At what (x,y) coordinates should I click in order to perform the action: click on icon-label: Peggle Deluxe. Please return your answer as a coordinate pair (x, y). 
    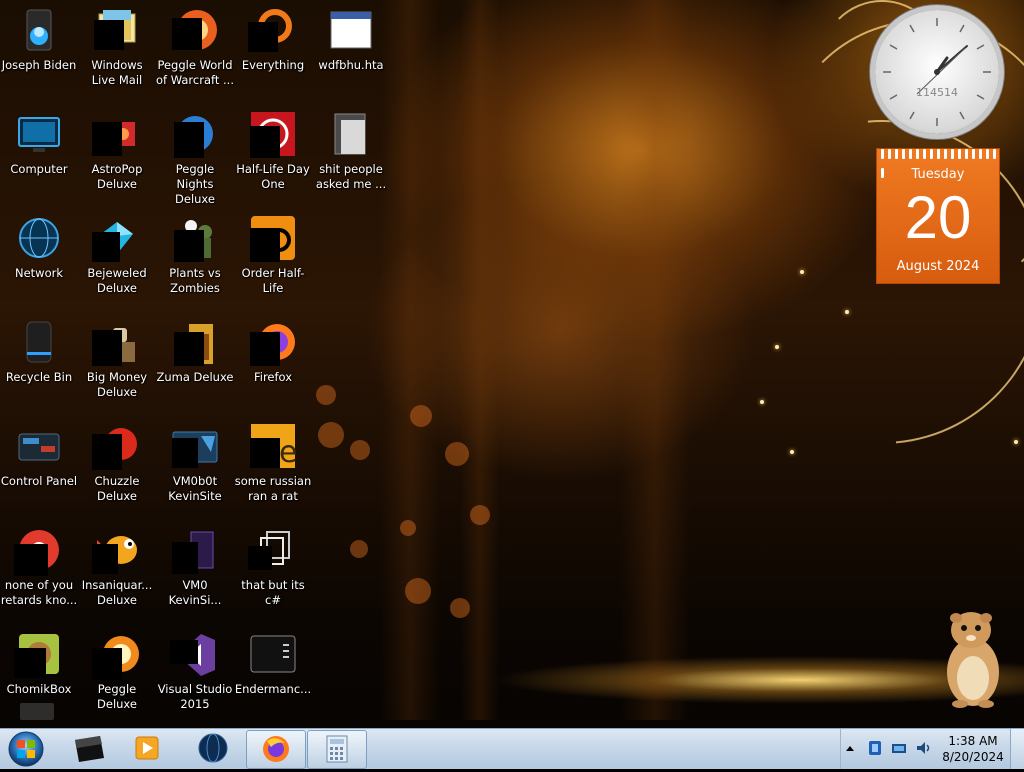
    Looking at the image, I should click on (117, 696).